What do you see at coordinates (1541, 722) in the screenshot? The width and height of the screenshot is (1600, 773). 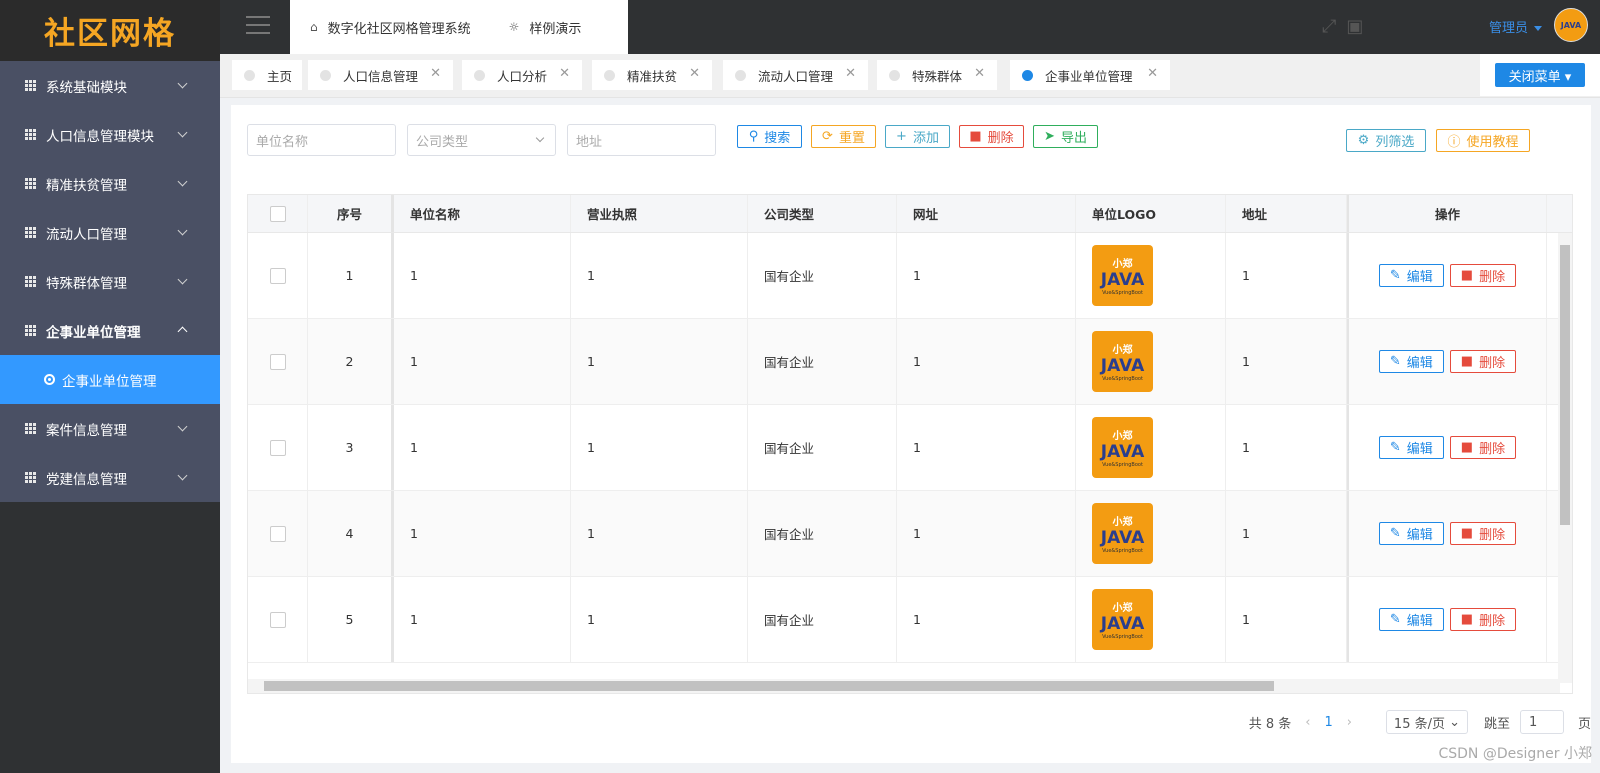 I see `jump-input: 1` at bounding box center [1541, 722].